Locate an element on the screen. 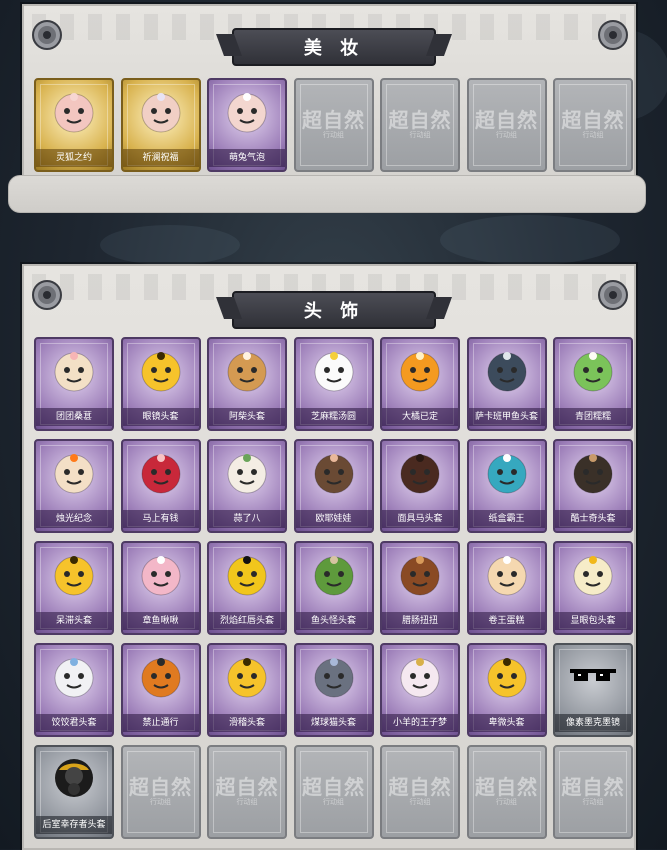 This screenshot has height=850, width=667. item-card: 烈焰红唇头套 is located at coordinates (247, 588).